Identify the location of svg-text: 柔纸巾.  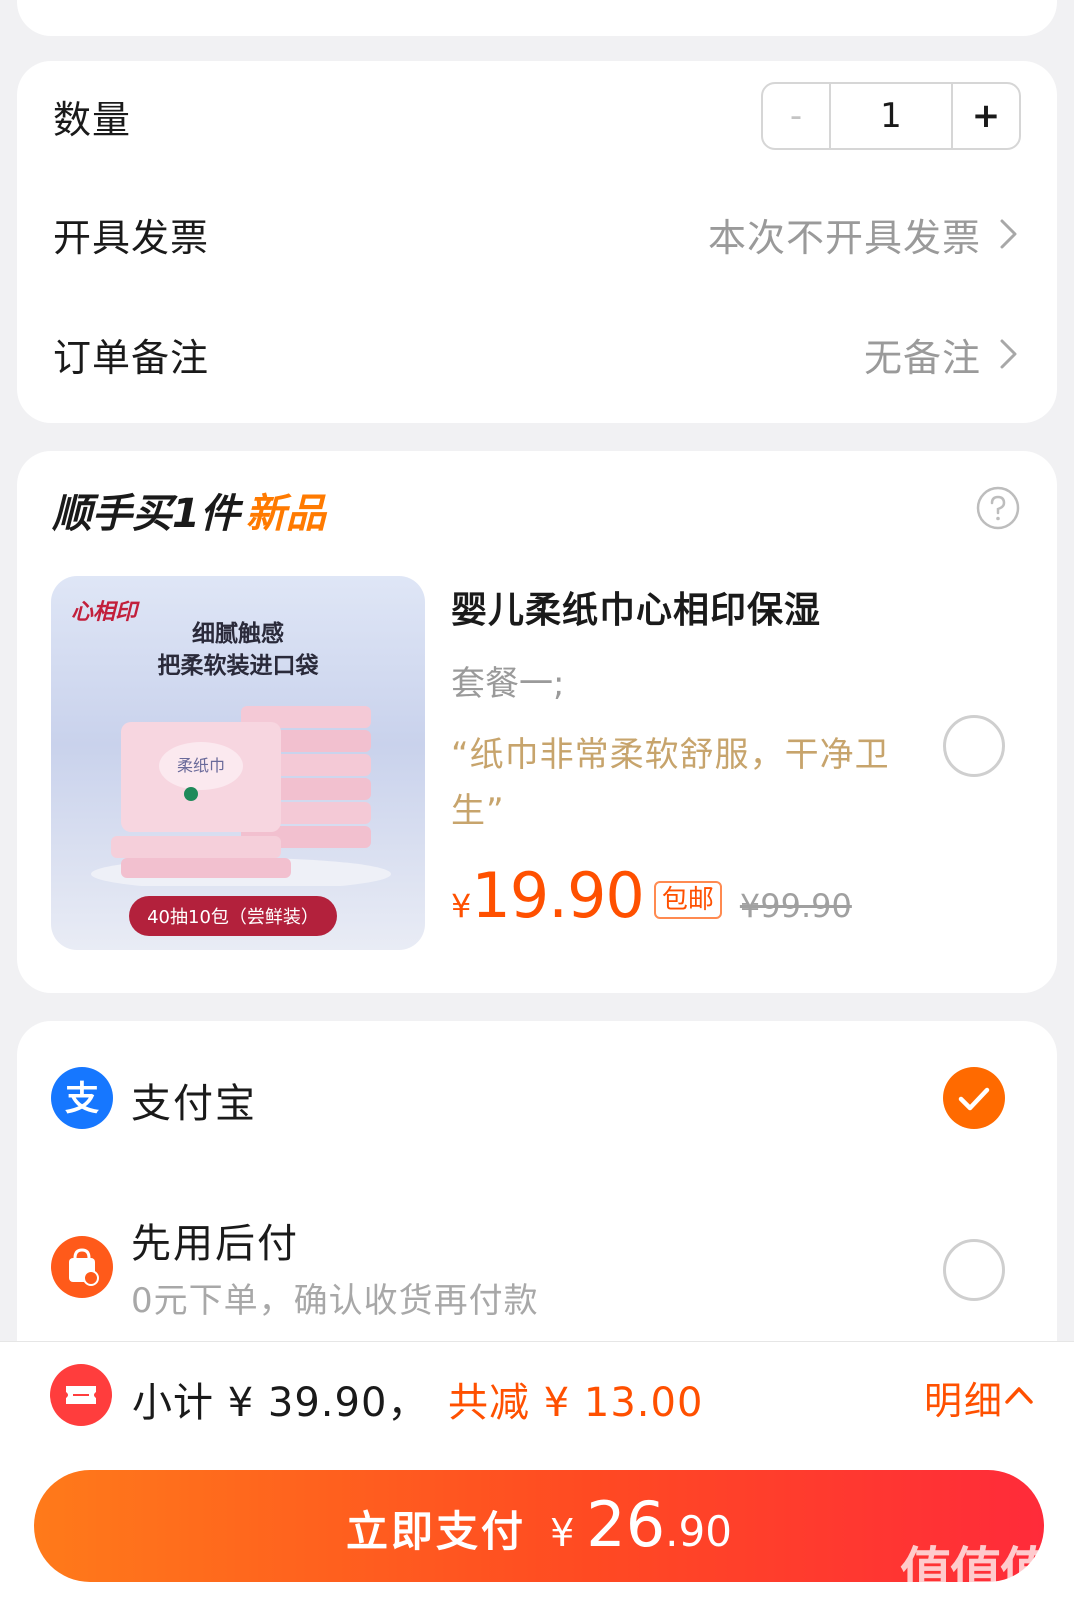
(201, 765).